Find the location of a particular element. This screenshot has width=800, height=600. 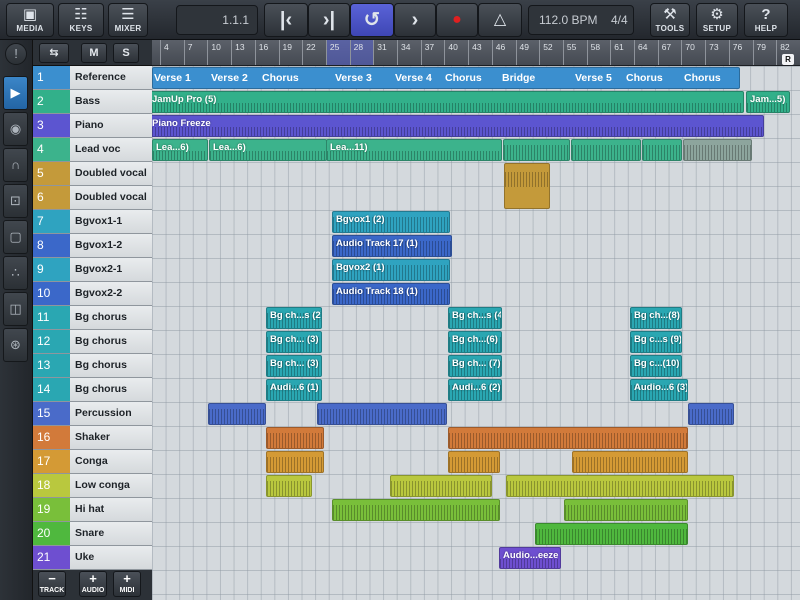

forward-to-end-button: ›| is located at coordinates (329, 20).